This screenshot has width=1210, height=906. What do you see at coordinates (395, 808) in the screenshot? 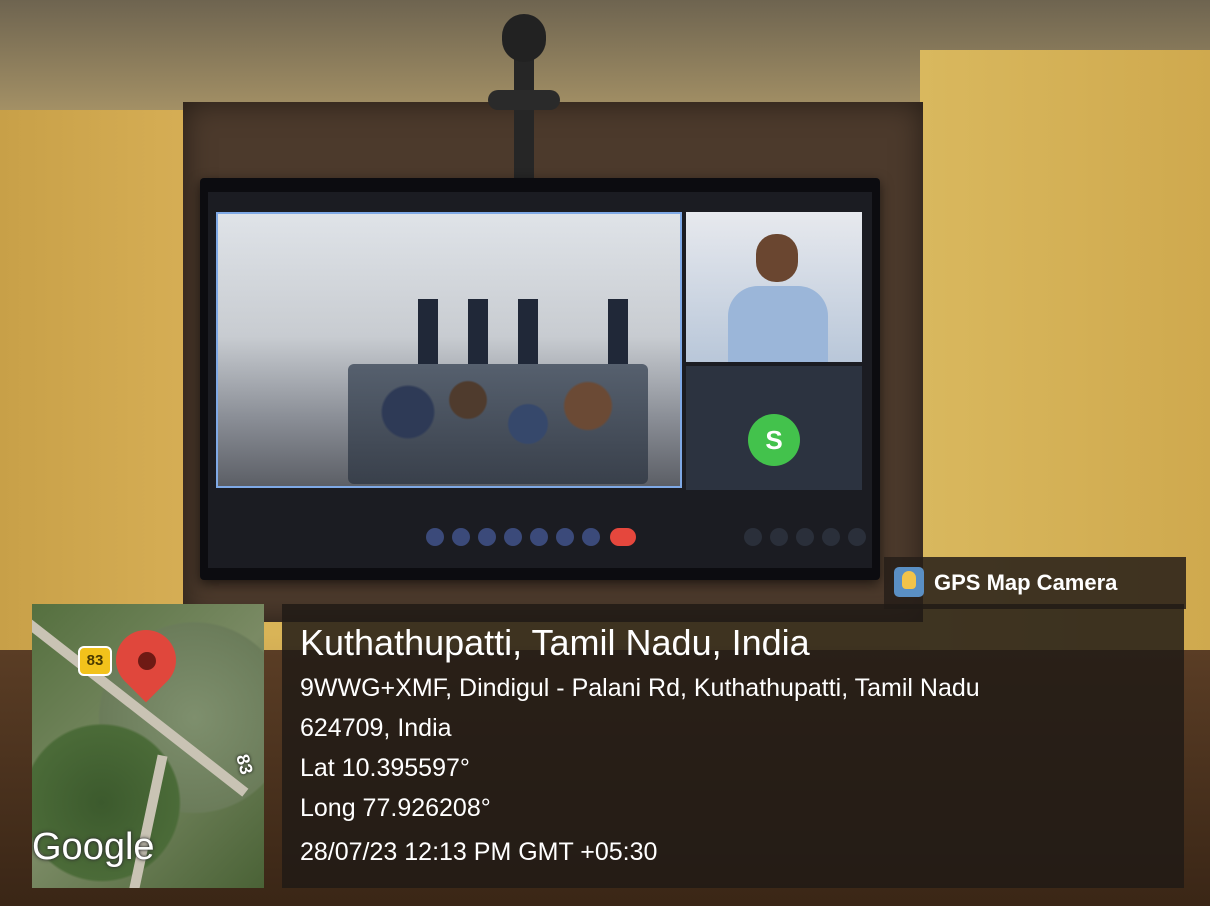
I see `longitude: Long 77.926208°` at bounding box center [395, 808].